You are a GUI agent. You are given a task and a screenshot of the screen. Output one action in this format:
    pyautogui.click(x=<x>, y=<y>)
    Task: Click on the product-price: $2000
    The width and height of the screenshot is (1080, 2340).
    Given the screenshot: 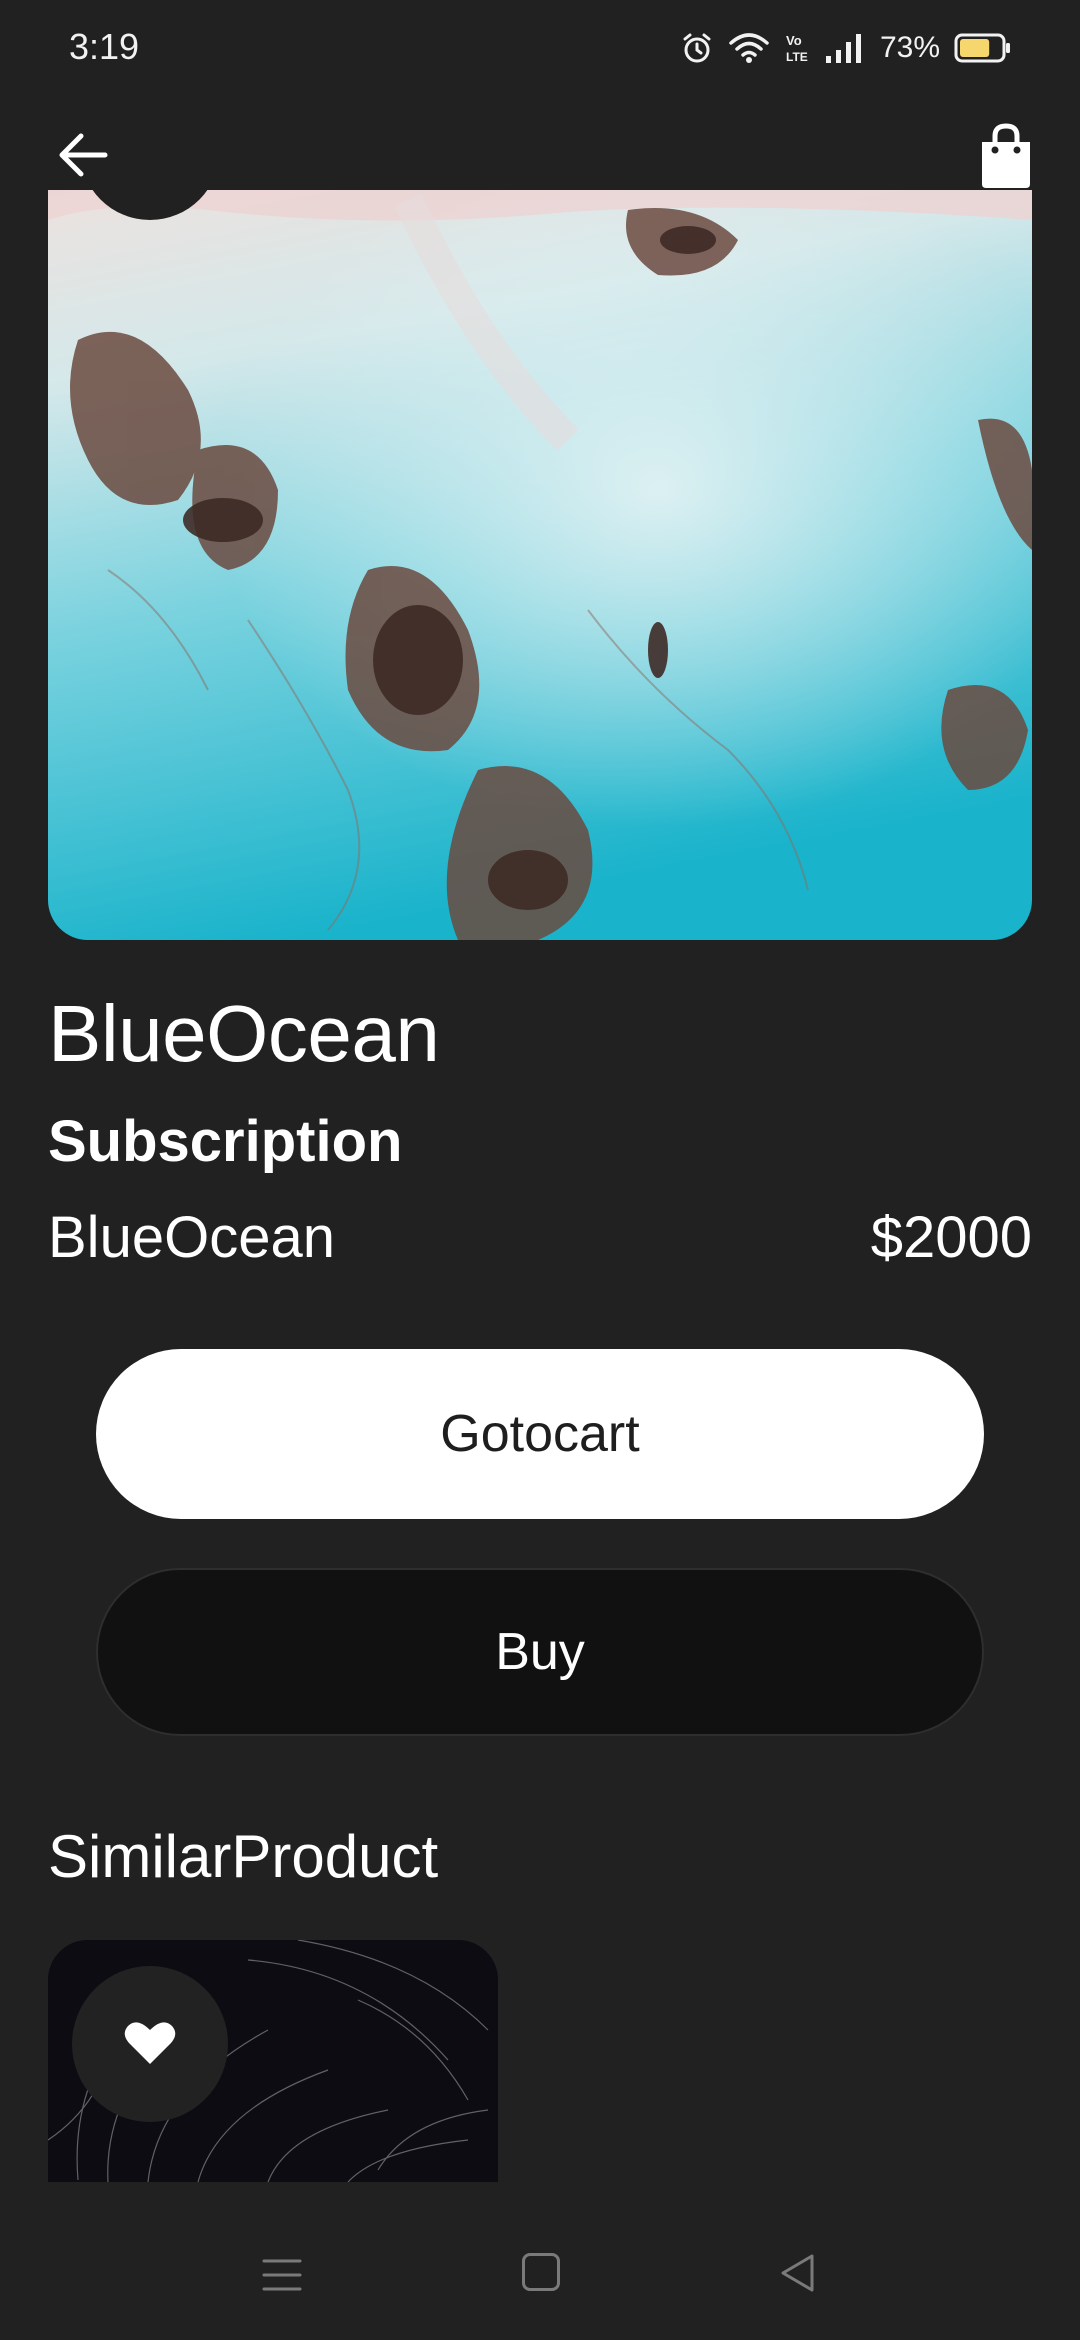 What is the action you would take?
    pyautogui.click(x=951, y=1237)
    